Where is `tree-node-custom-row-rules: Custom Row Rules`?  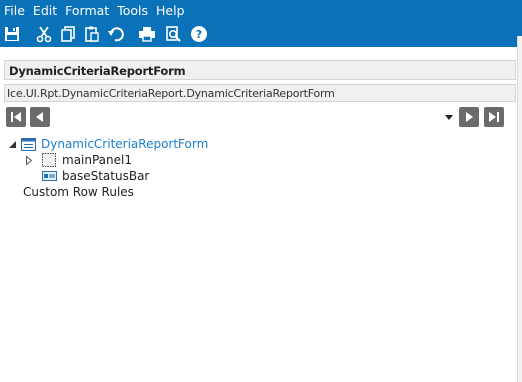 tree-node-custom-row-rules: Custom Row Rules is located at coordinates (78, 192).